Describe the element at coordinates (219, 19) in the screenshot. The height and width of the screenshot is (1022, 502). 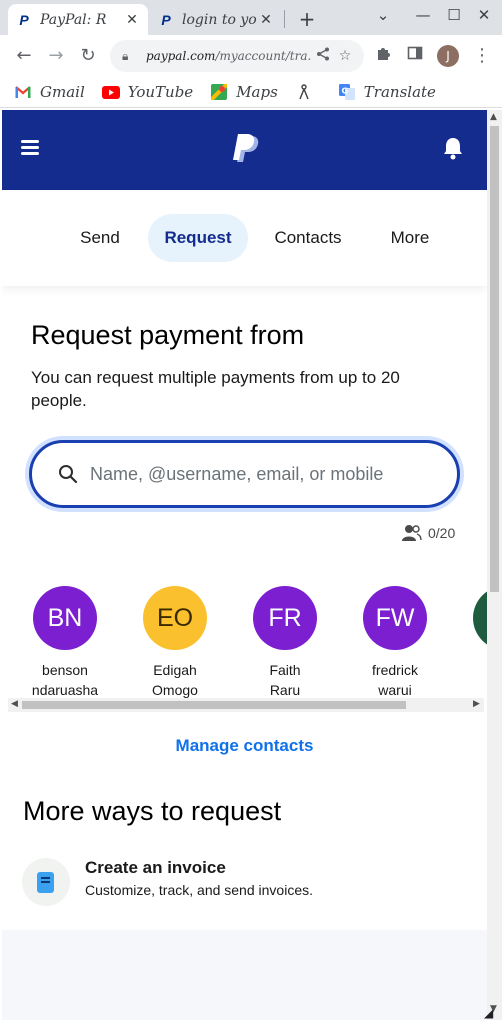
I see `tab-title: login to yo` at that location.